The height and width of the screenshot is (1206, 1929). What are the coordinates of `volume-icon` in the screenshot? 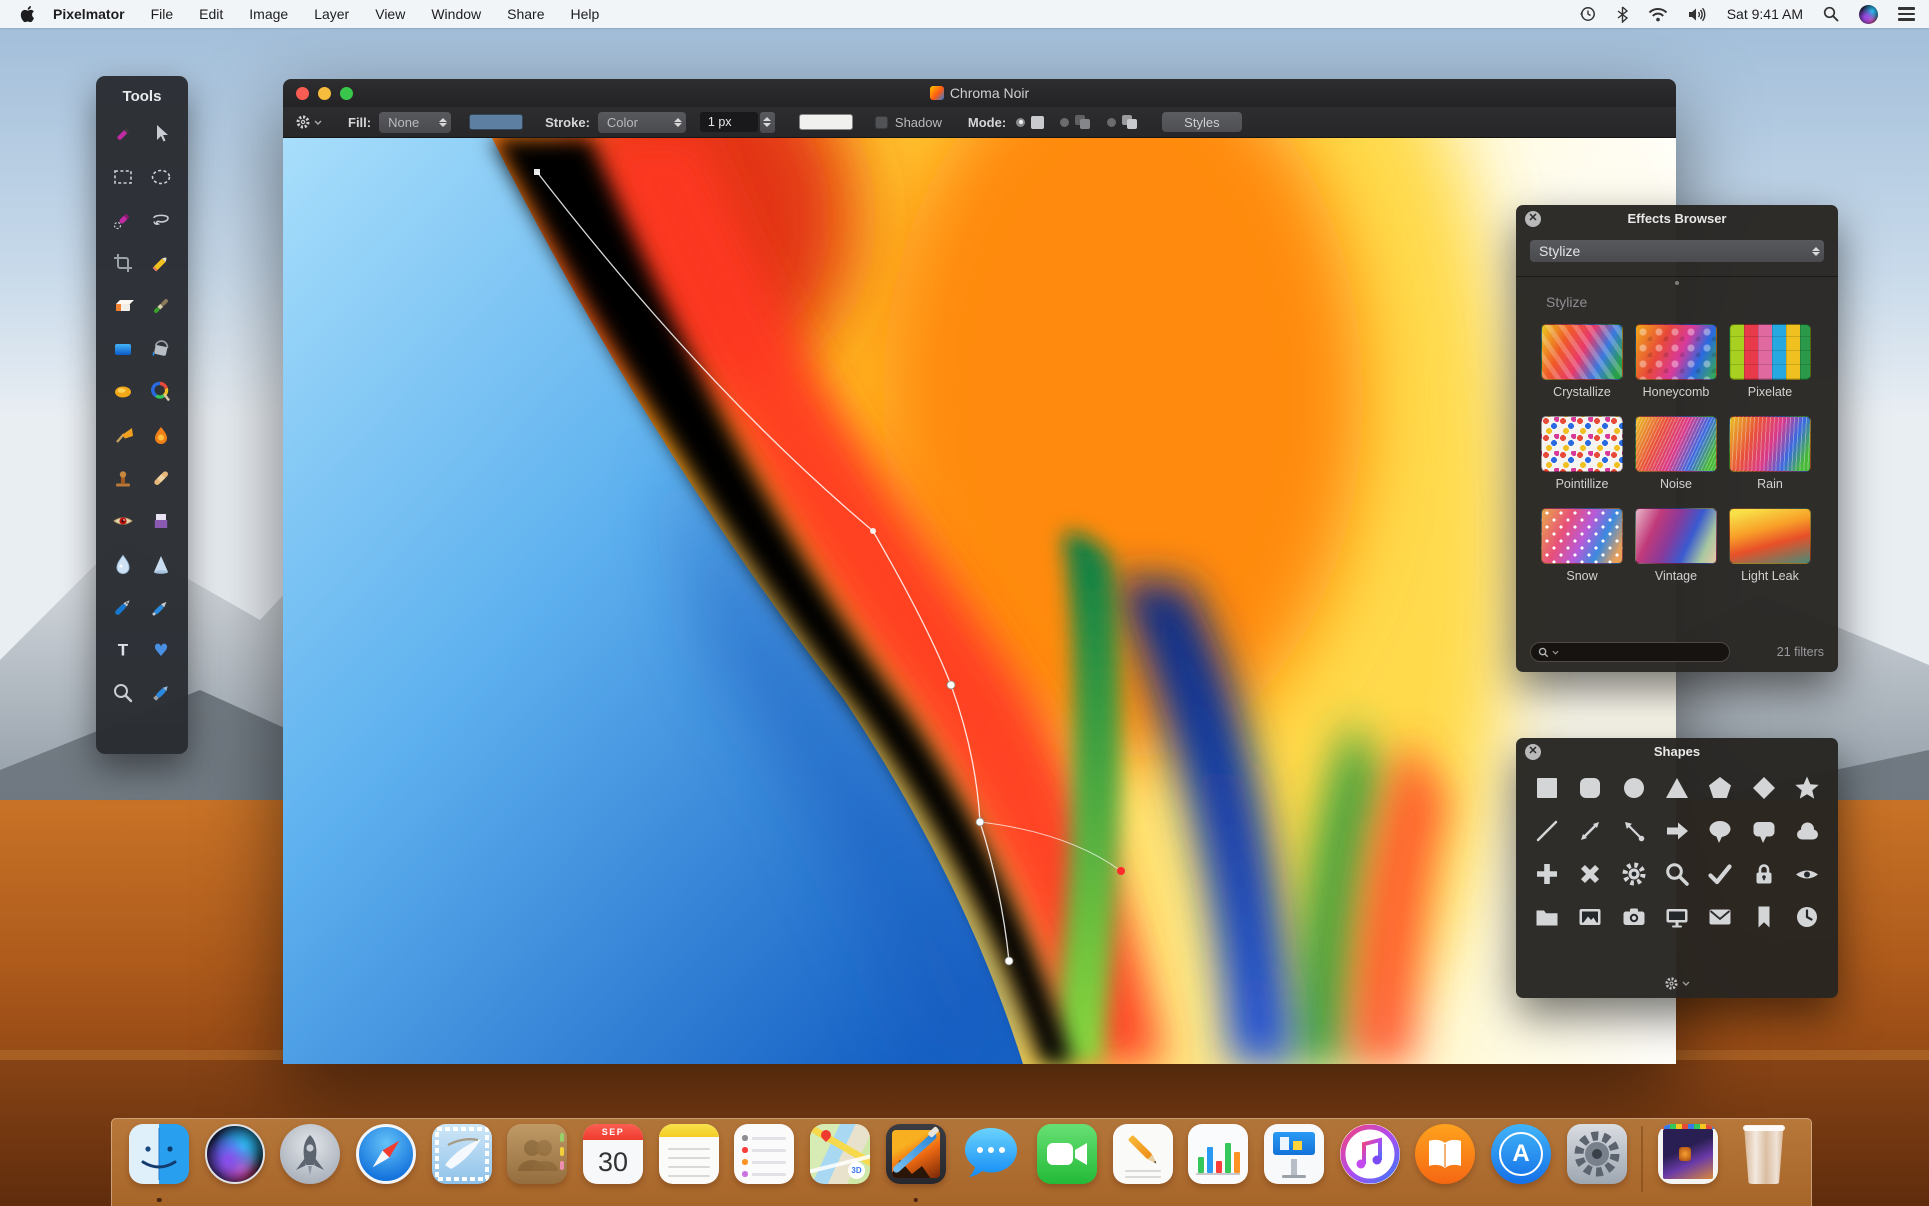 It's located at (1697, 14).